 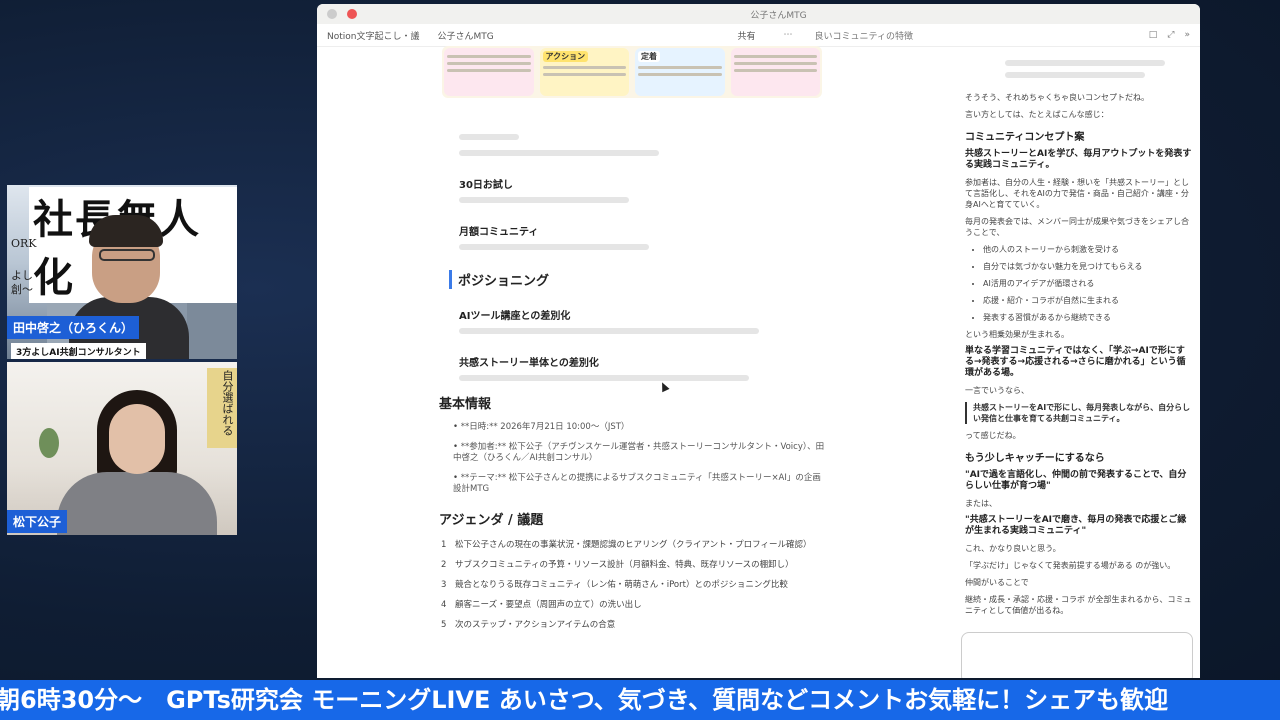 What do you see at coordinates (1017, 334) in the screenshot?
I see `chat-text: という相乗効果が生まれる。` at bounding box center [1017, 334].